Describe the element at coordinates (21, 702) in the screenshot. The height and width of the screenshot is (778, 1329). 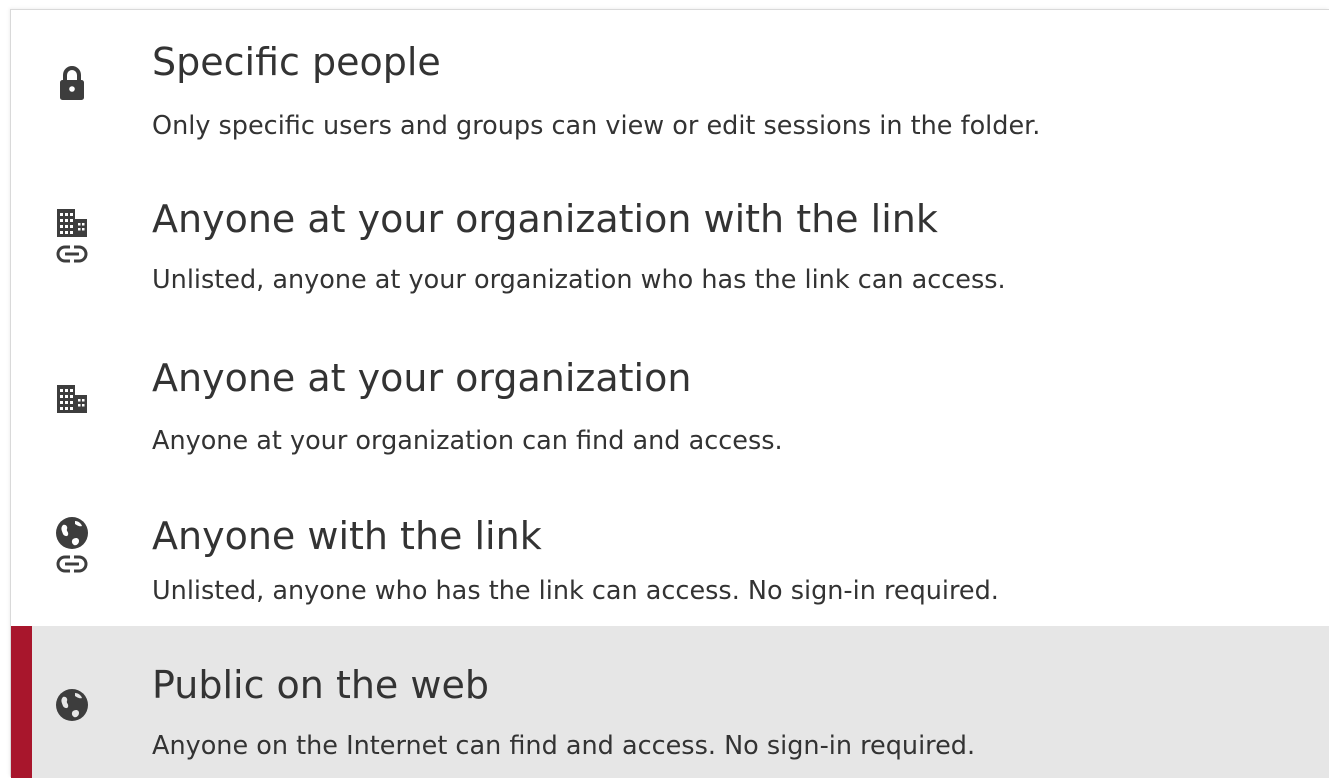
I see `selected-indicator` at that location.